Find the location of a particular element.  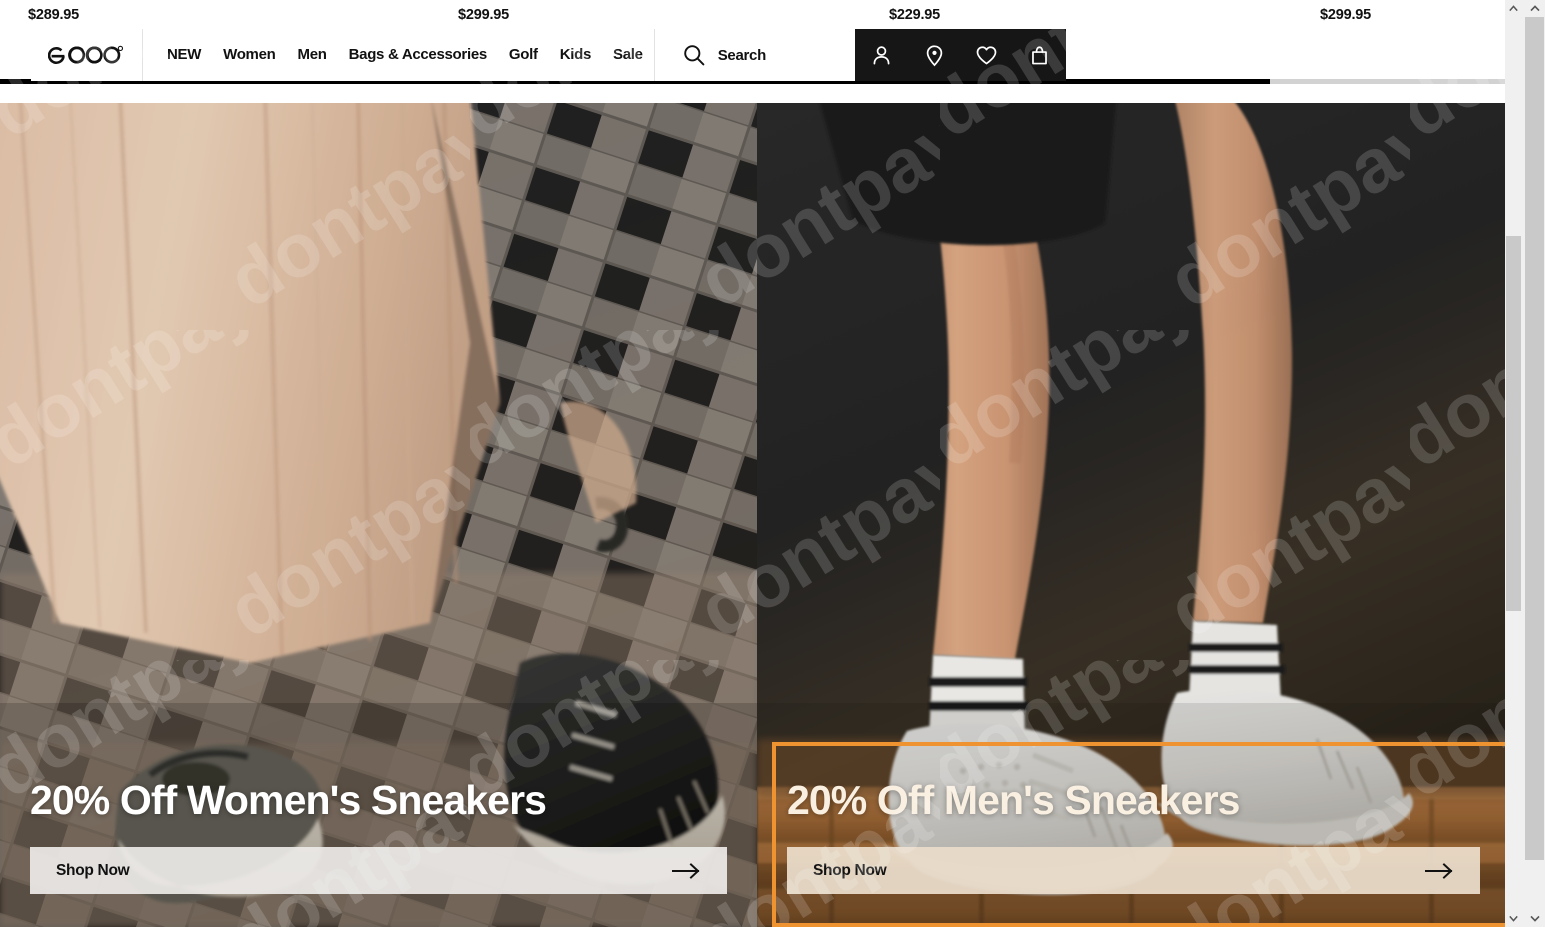

ecco-logo is located at coordinates (87, 55).